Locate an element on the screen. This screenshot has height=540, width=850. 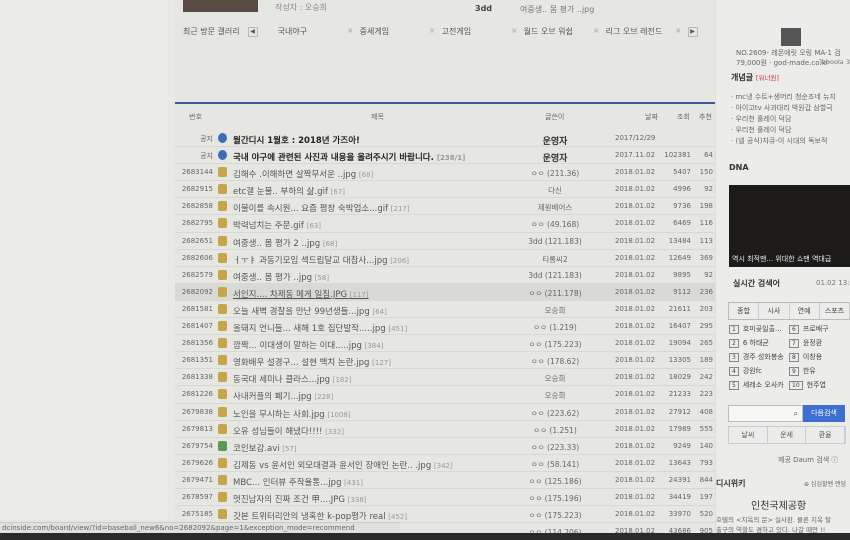
post-title: 오유 성님들이 해냈다!!!! is located at coordinates (277, 432).